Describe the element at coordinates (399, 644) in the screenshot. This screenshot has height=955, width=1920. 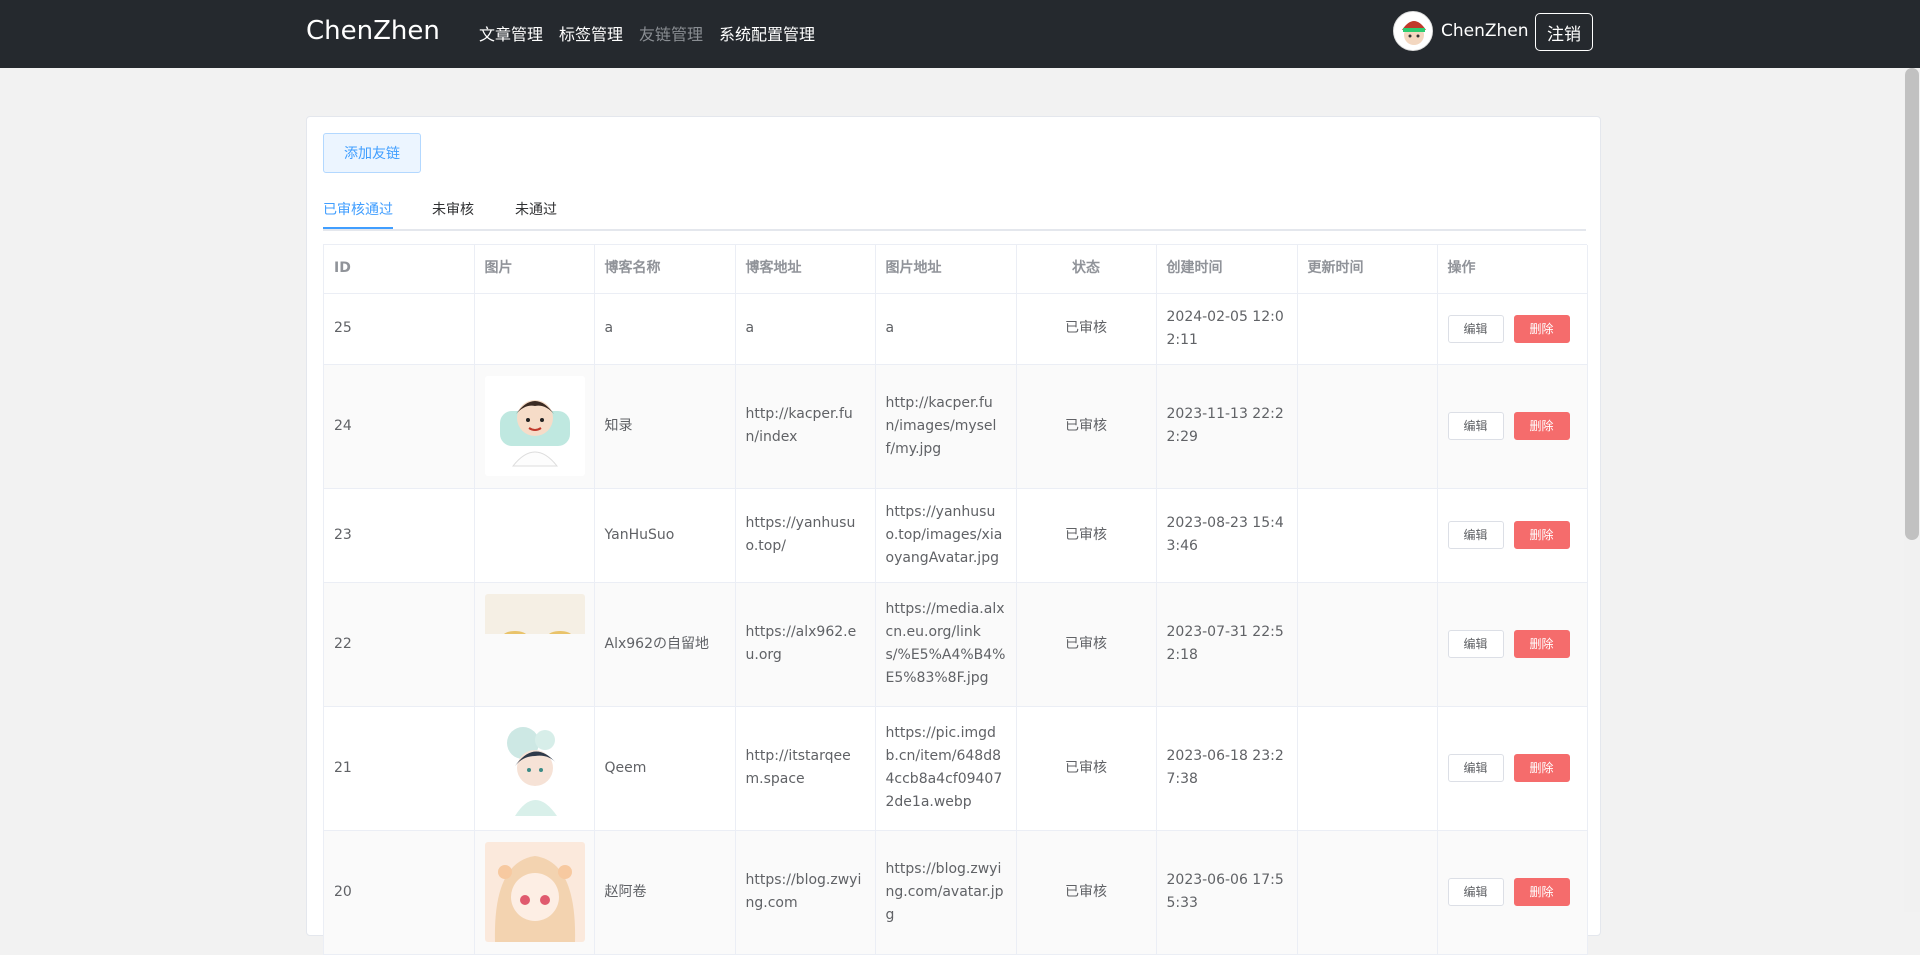
I see `cell-id: 22` at that location.